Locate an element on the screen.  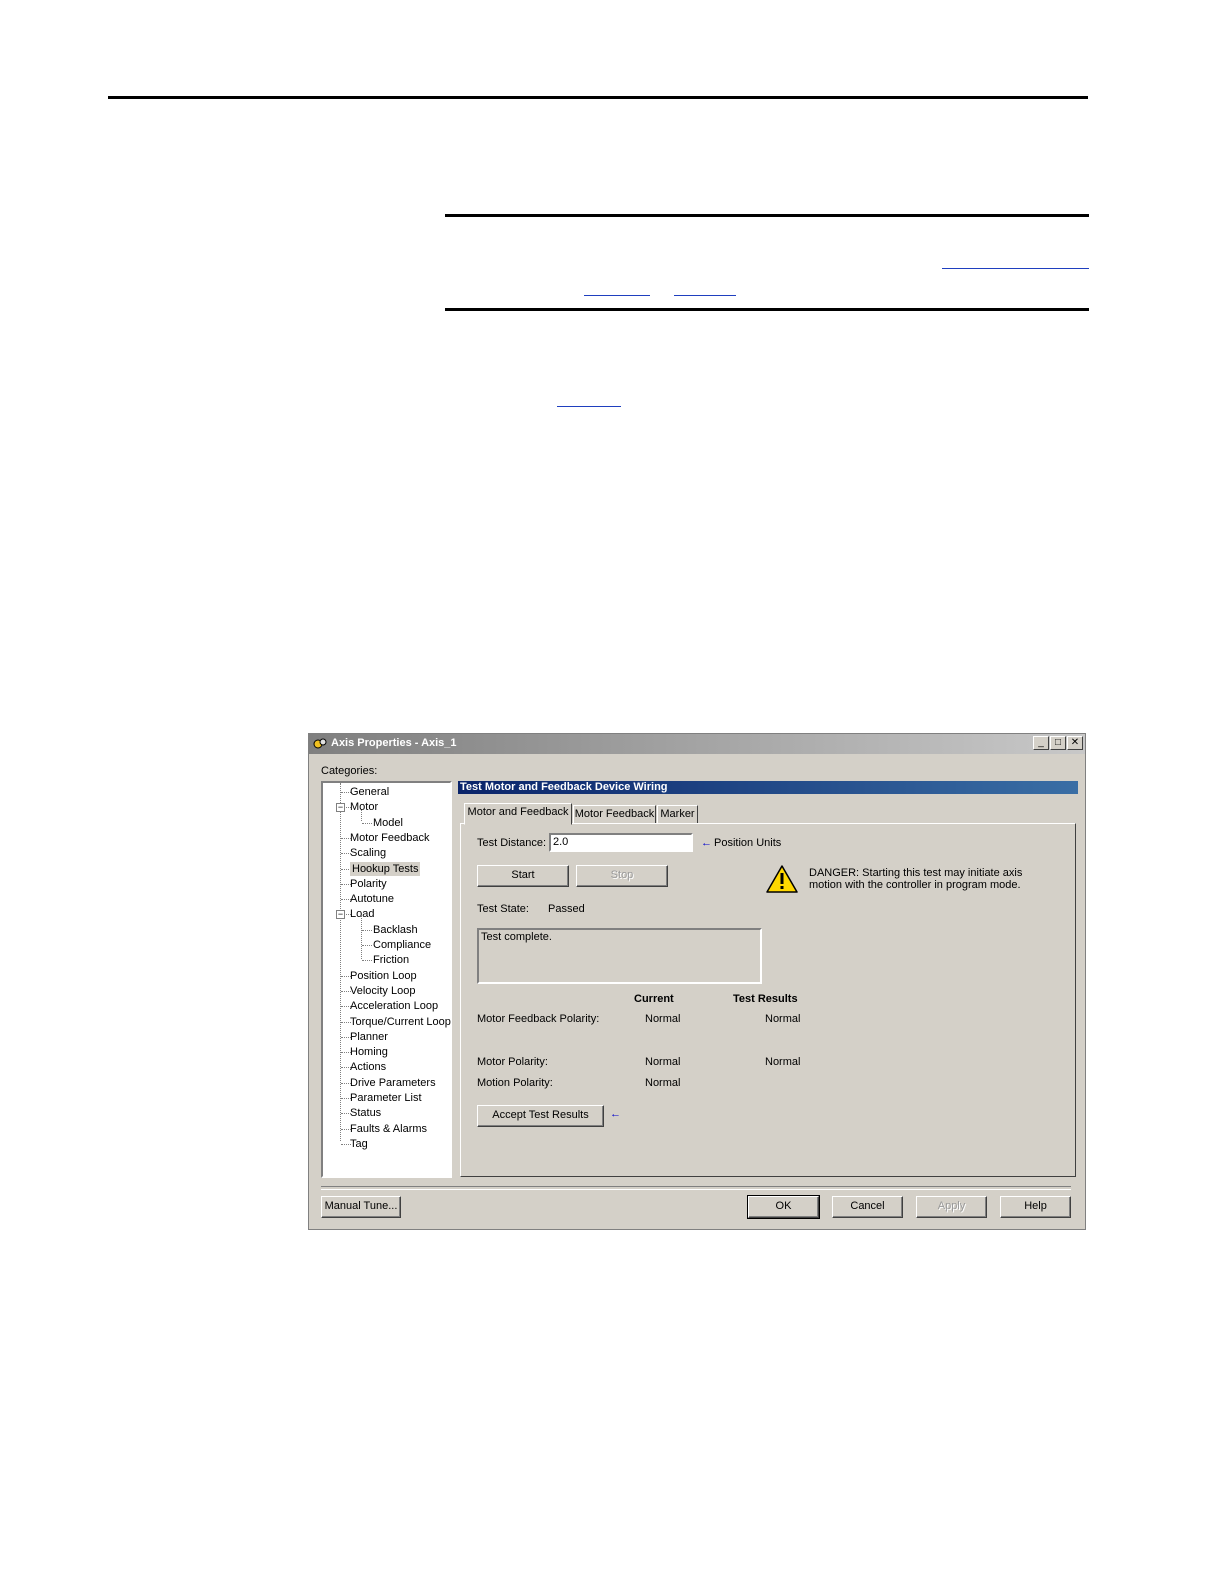
tree-item: Model is located at coordinates (388, 823).